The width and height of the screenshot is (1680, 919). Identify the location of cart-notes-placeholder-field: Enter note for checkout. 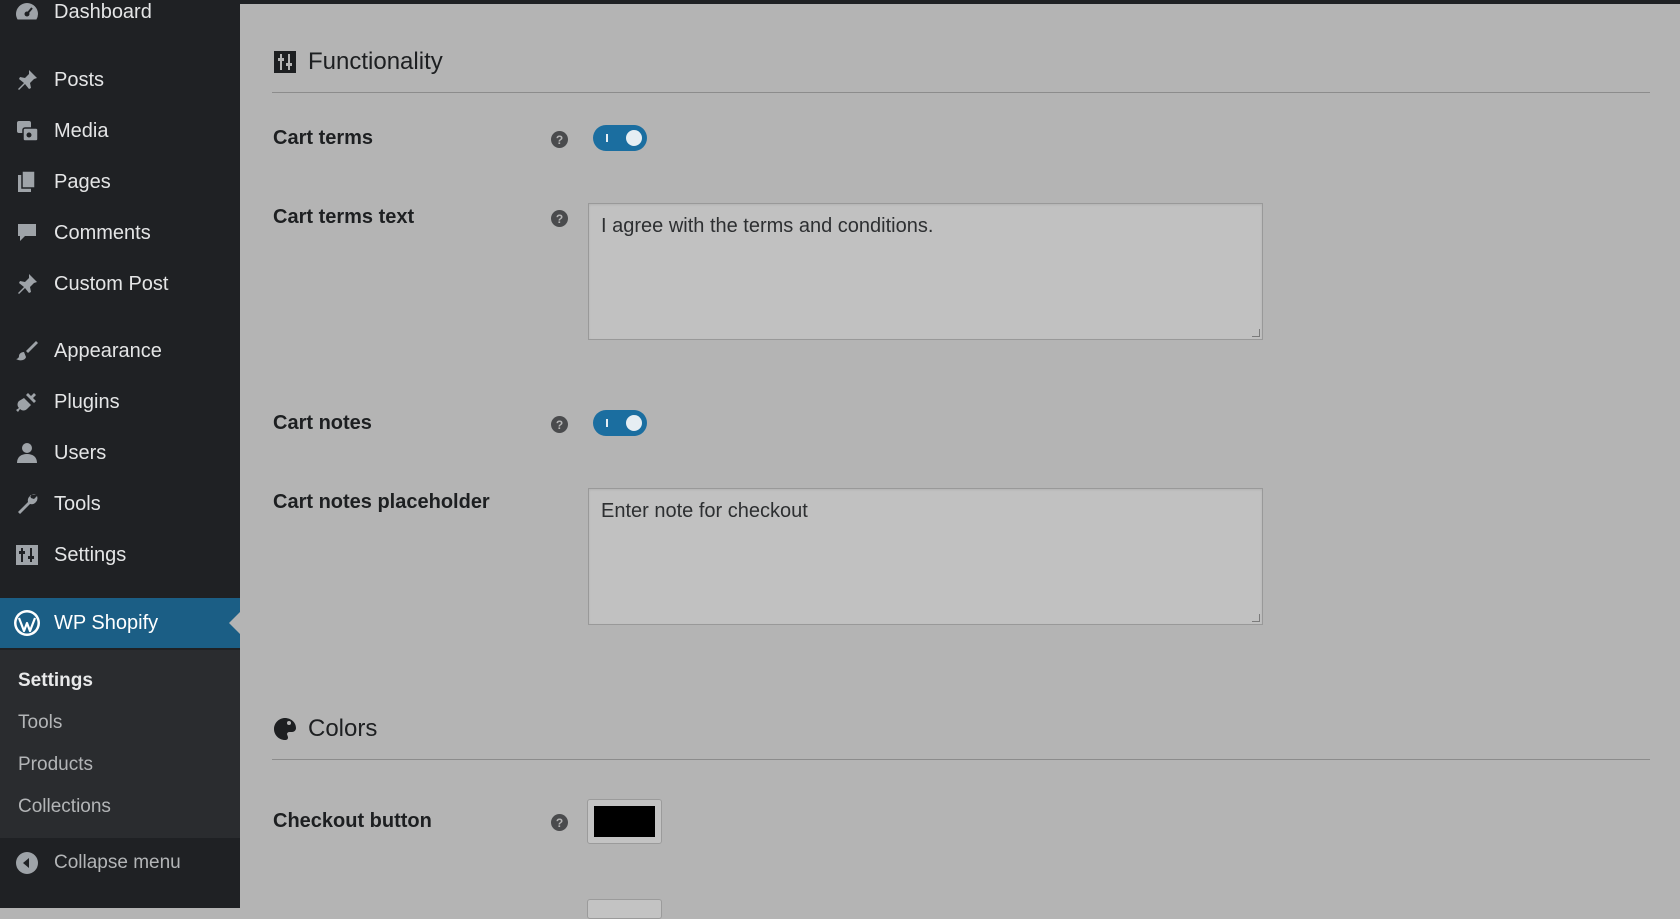
(925, 556).